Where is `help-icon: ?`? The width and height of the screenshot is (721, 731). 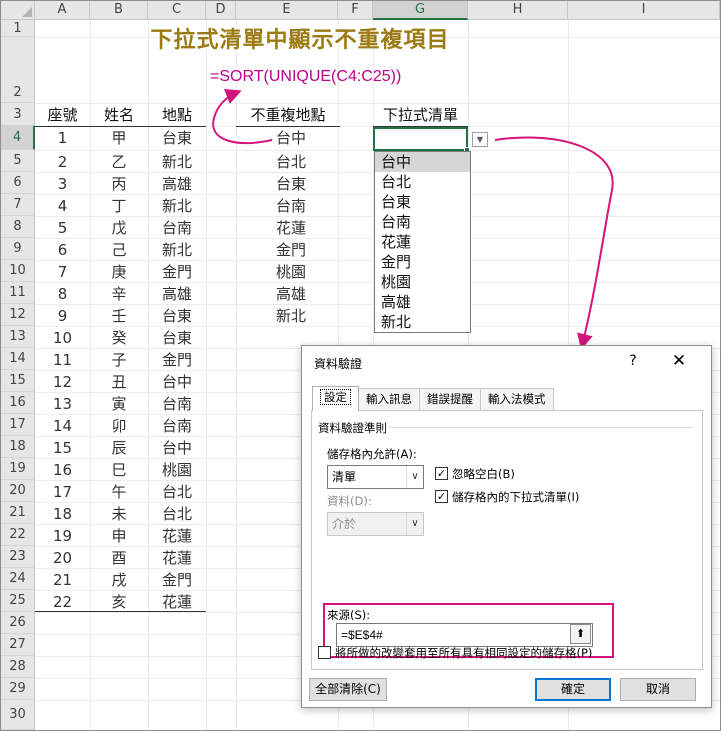 help-icon: ? is located at coordinates (633, 361).